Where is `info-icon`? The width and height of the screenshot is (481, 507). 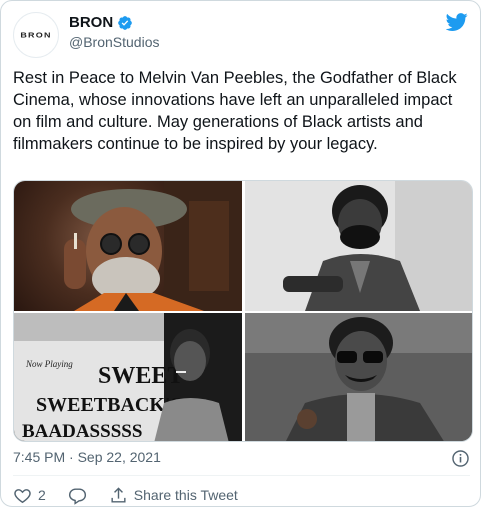
info-icon is located at coordinates (460, 458).